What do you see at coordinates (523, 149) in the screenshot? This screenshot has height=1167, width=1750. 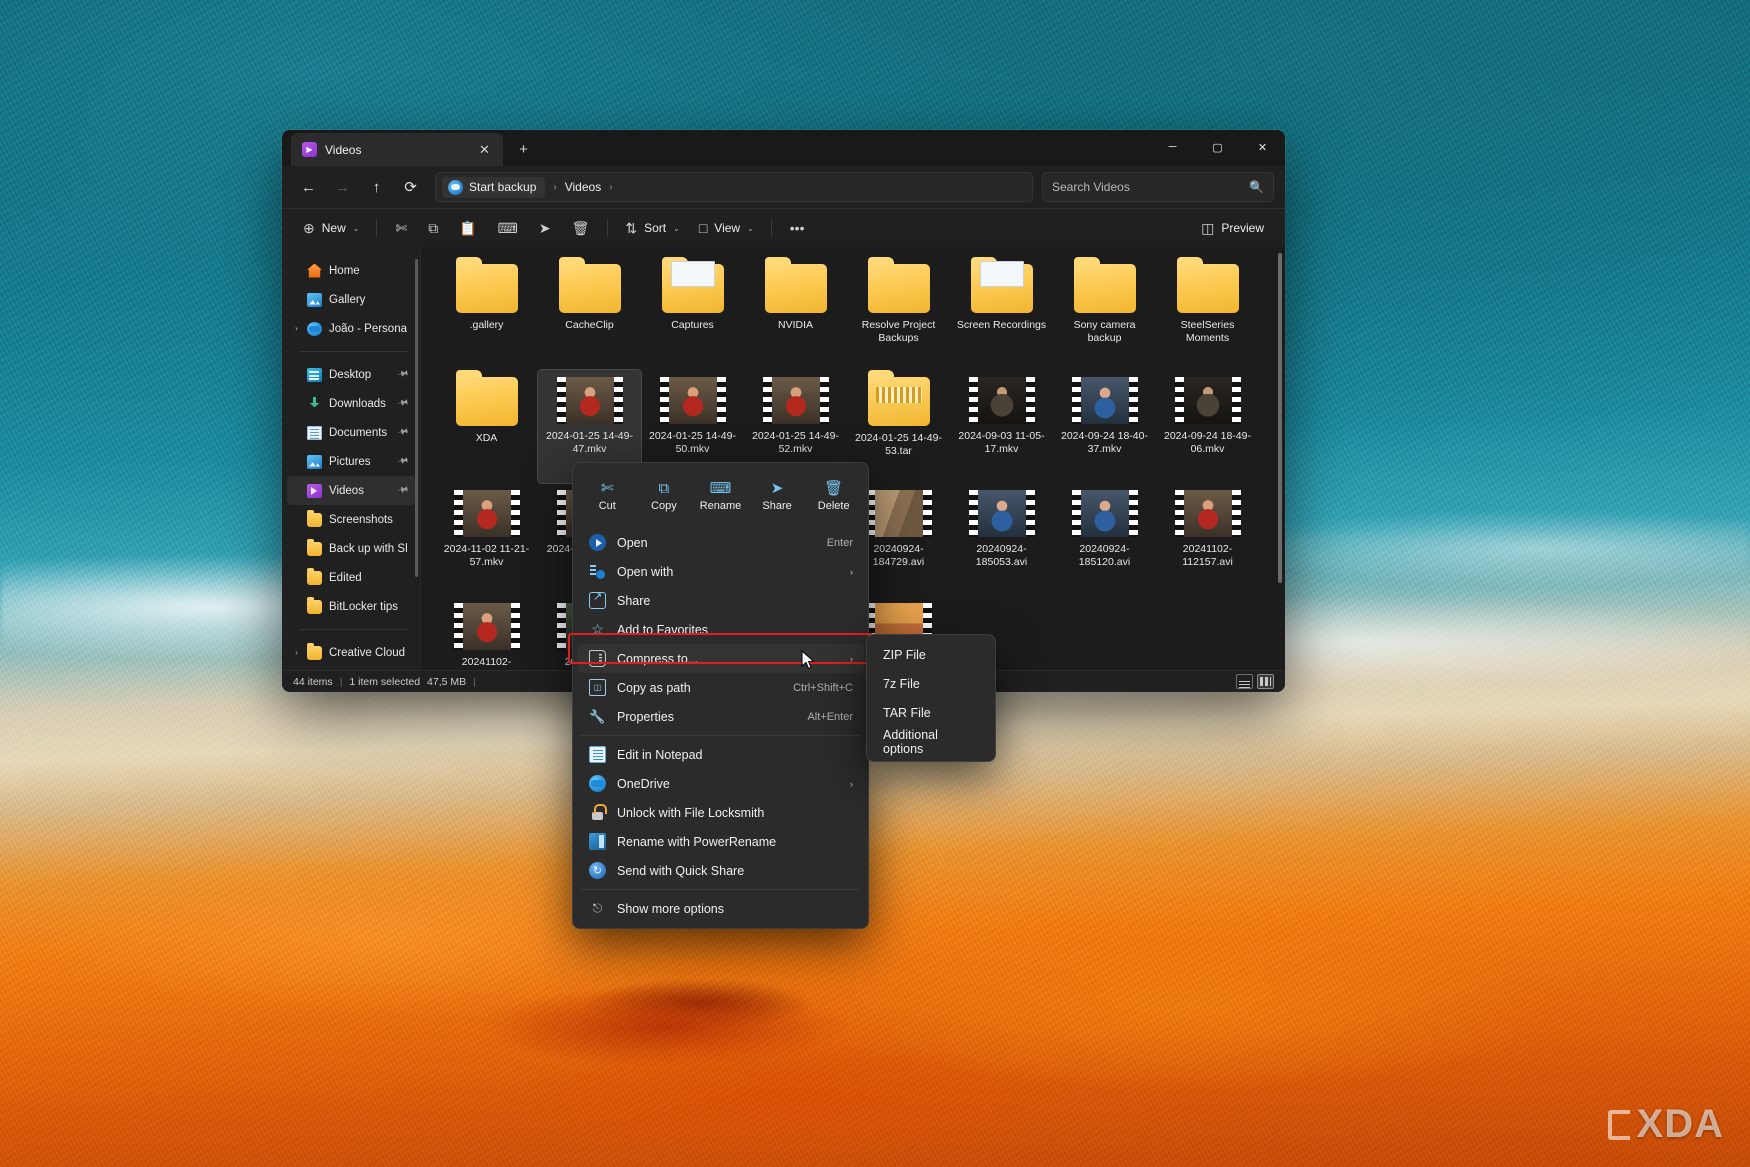 I see `new-tab-button: +` at bounding box center [523, 149].